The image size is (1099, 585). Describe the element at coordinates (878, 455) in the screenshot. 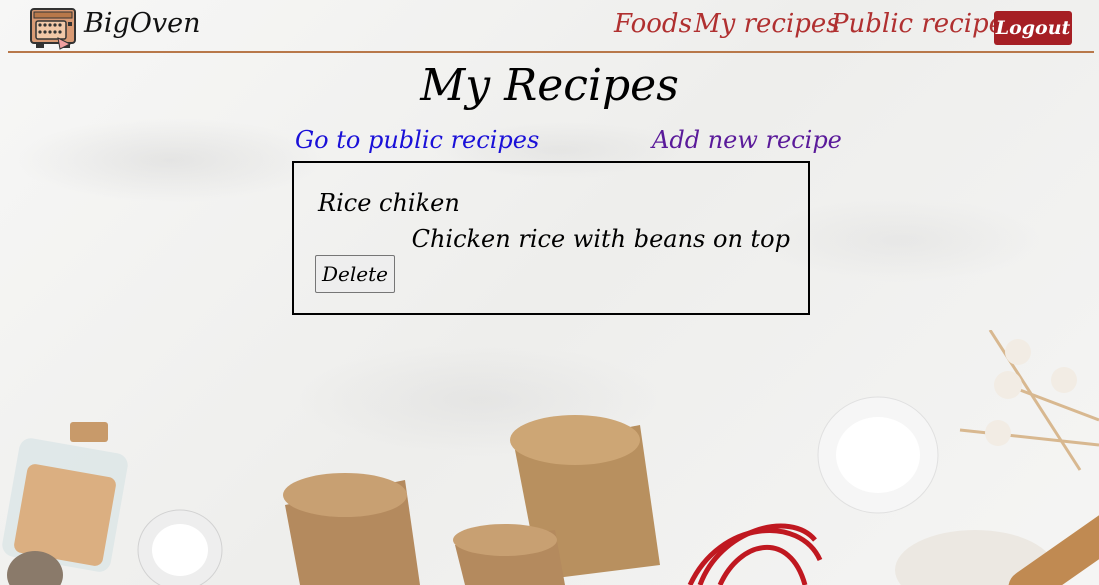

I see `milk-cup-image` at that location.